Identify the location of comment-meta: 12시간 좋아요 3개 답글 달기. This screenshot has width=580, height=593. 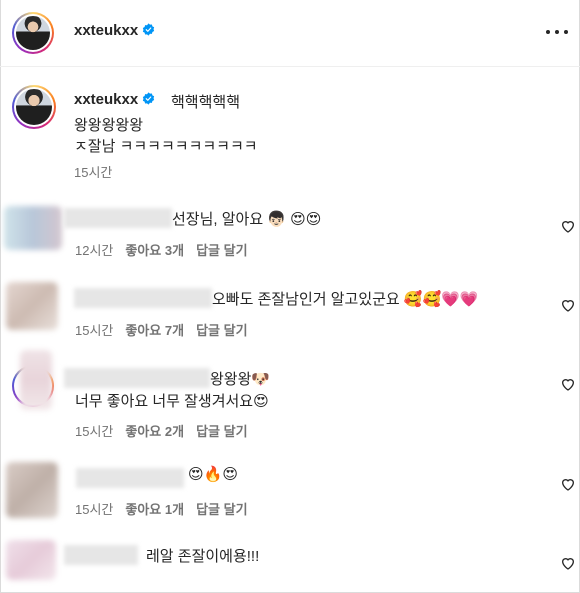
(167, 249).